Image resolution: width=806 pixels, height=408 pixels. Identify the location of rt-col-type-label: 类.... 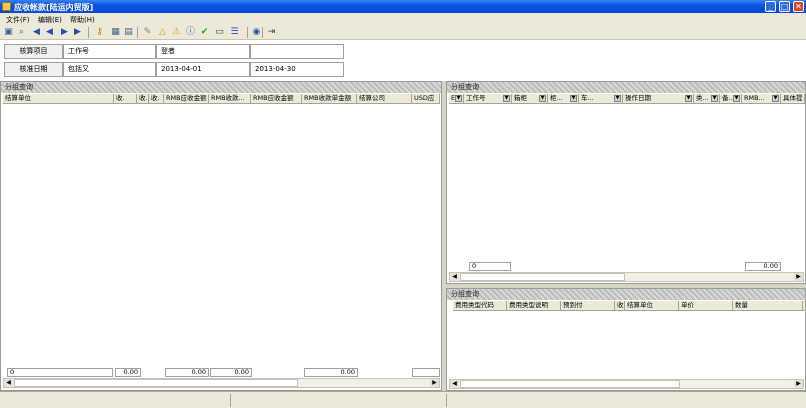
(702, 98).